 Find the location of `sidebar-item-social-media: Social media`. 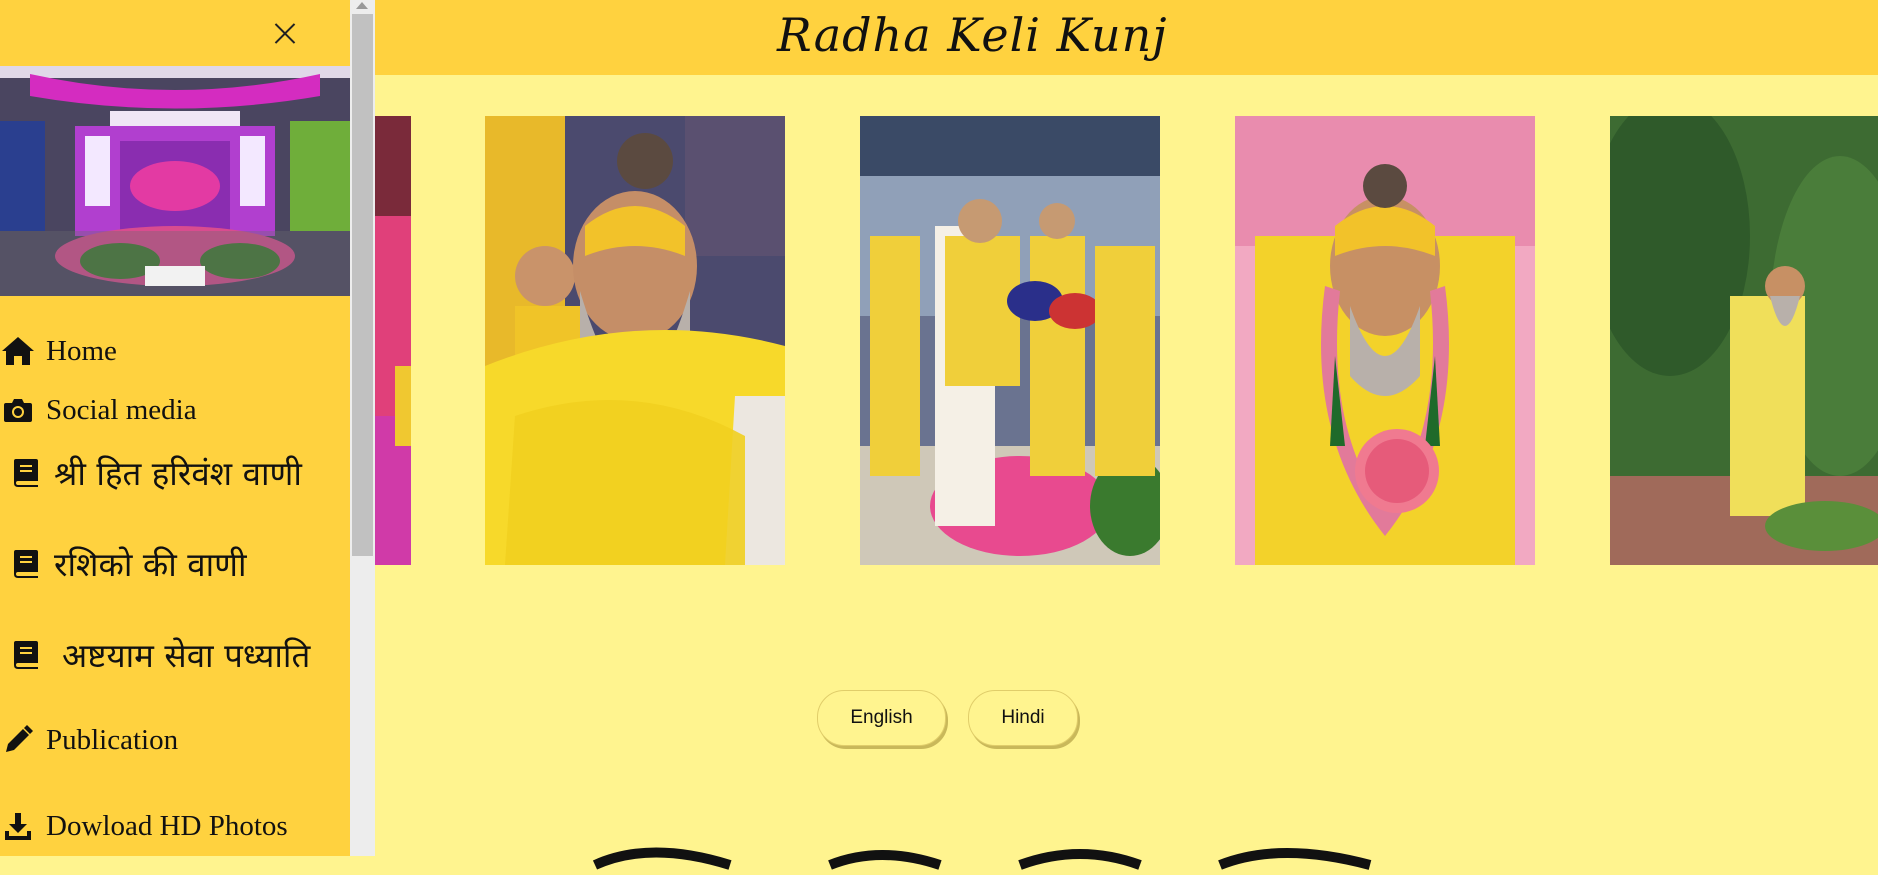

sidebar-item-social-media: Social media is located at coordinates (98, 410).